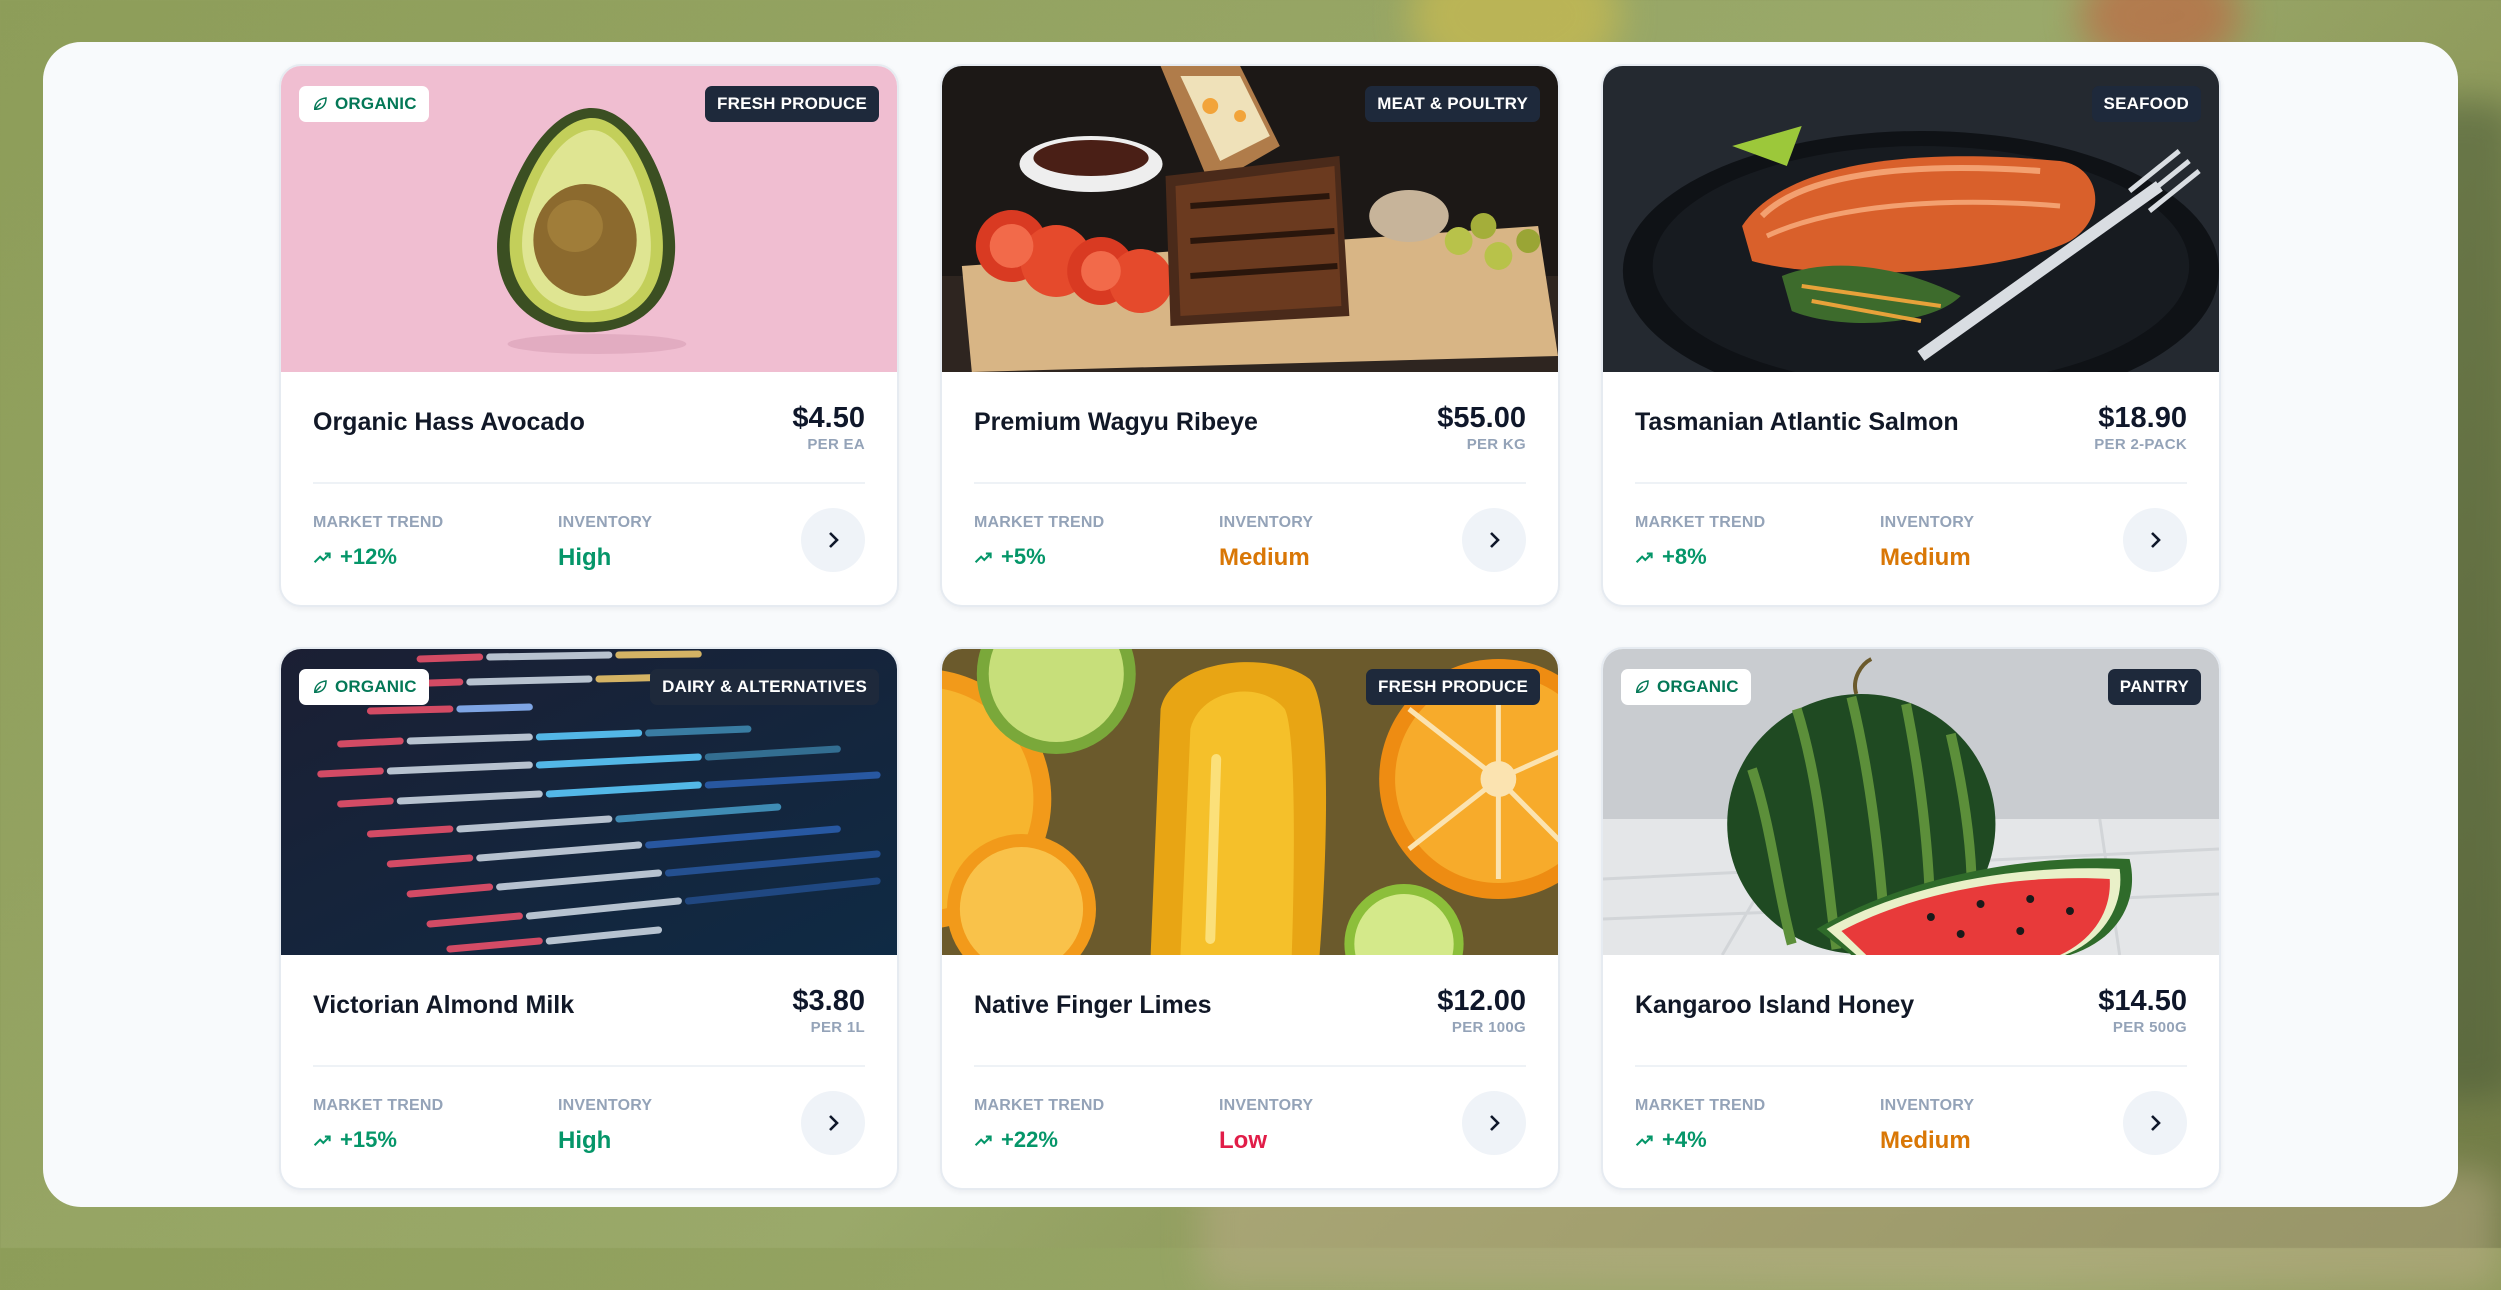 This screenshot has height=1290, width=2501. I want to click on category-badge: PANTRY, so click(2154, 687).